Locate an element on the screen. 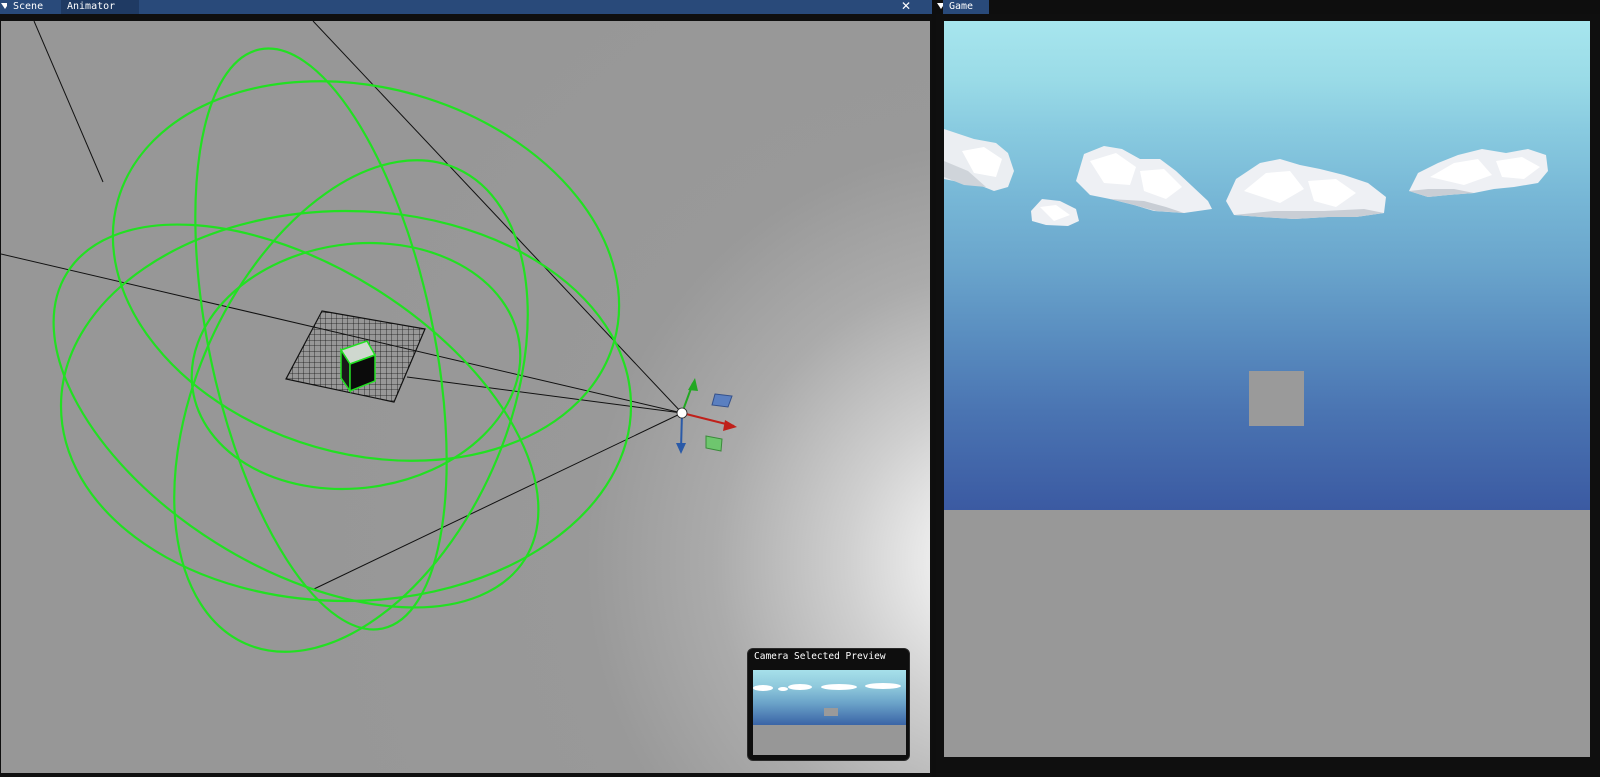  transform-gizmo-icon is located at coordinates (706, 416).